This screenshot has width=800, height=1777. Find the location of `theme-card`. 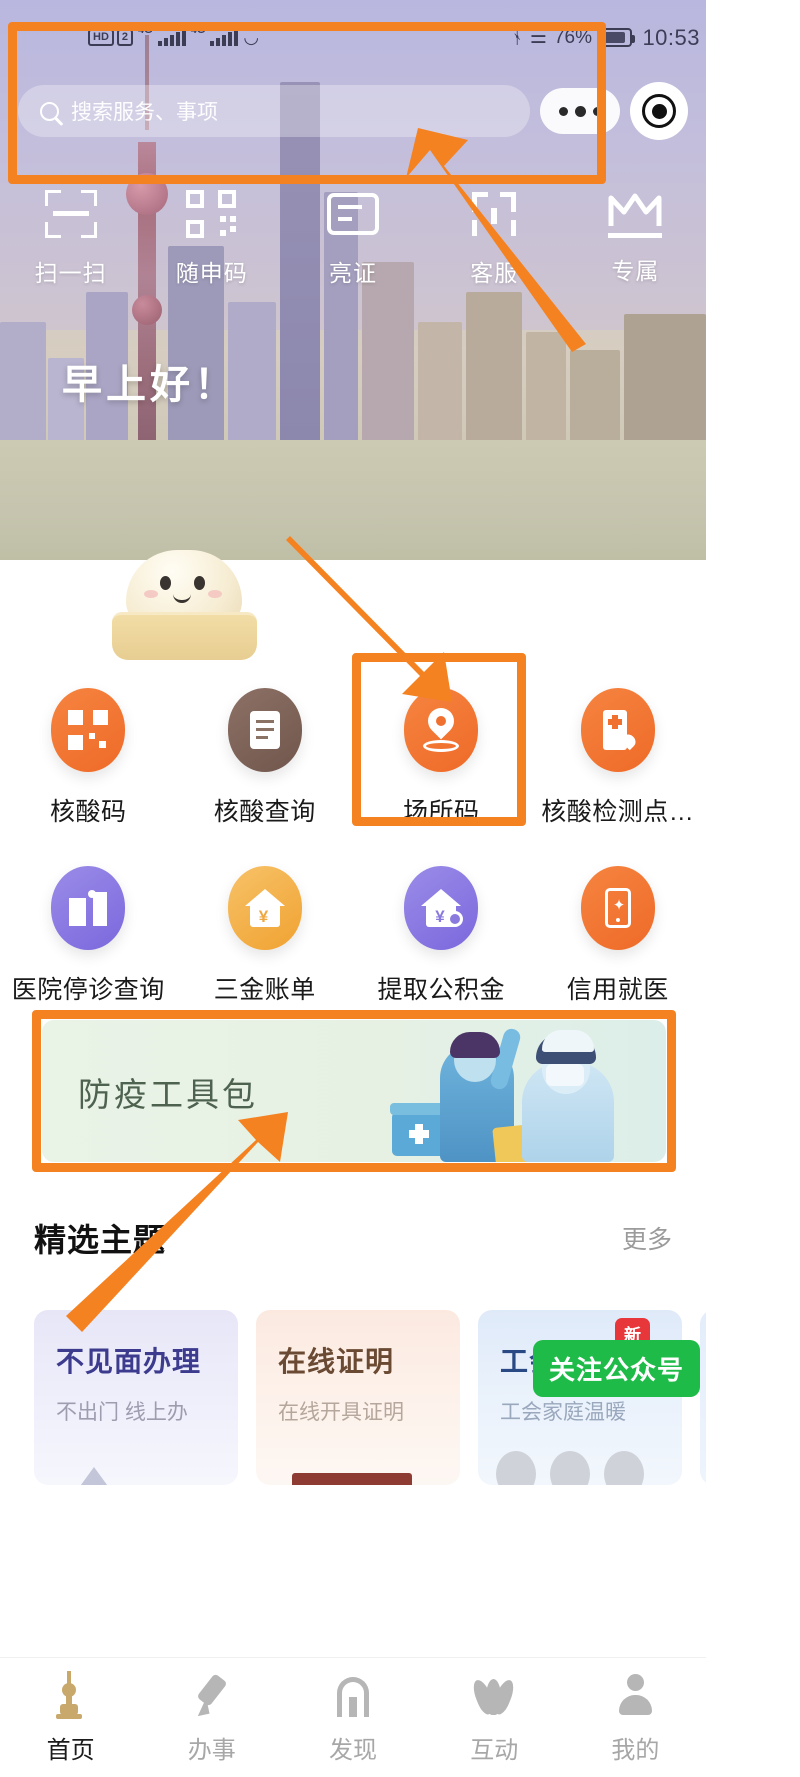

theme-card is located at coordinates (703, 1397).